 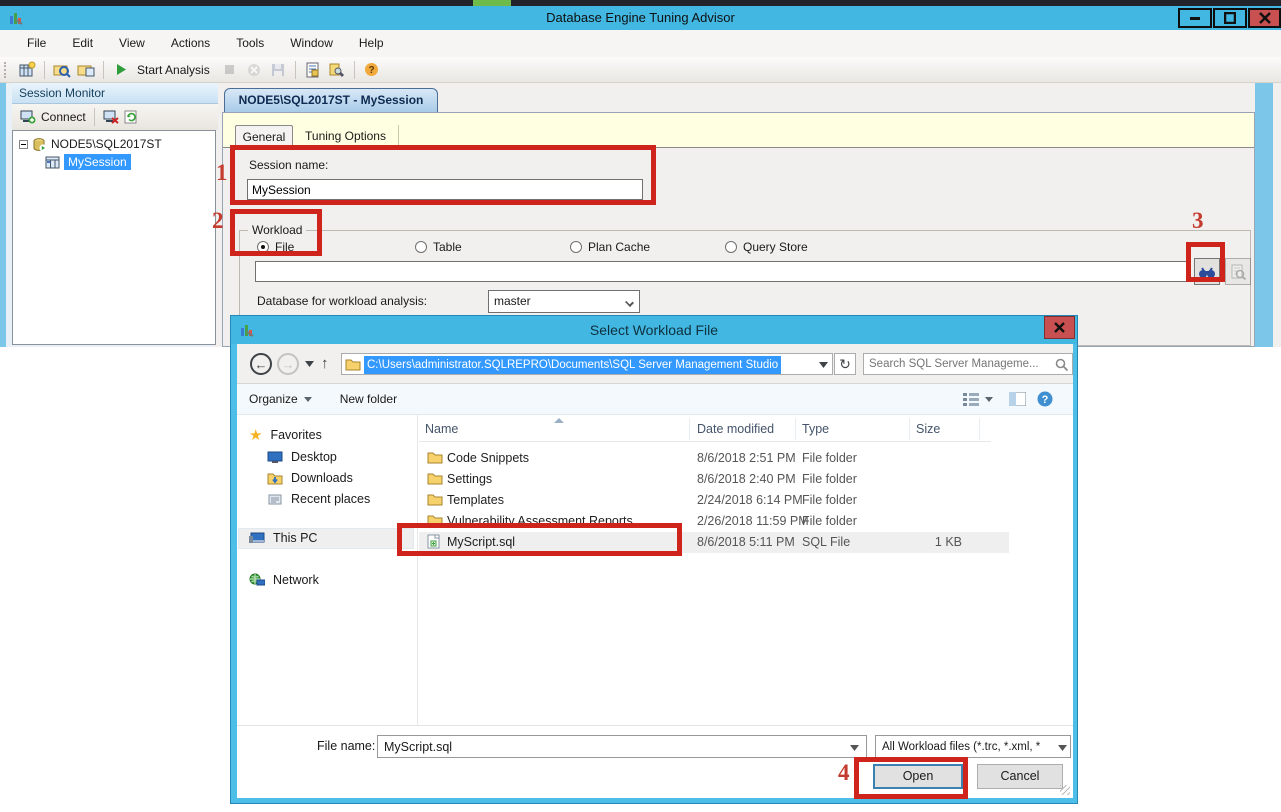 What do you see at coordinates (488, 458) in the screenshot?
I see `file-name: Code Snippets` at bounding box center [488, 458].